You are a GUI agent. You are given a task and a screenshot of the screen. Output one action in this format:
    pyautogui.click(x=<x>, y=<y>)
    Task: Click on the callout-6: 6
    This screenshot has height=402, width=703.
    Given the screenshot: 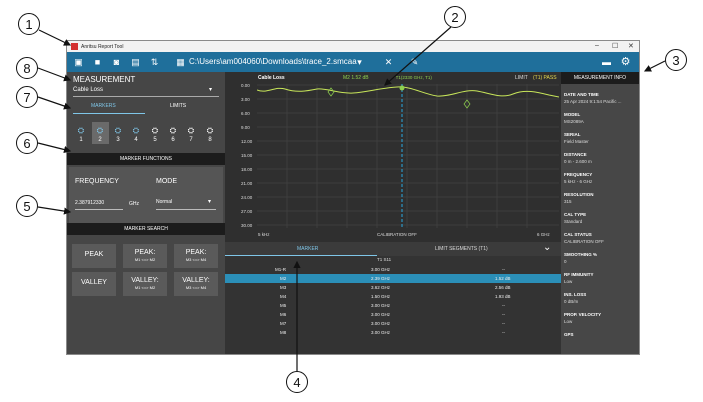 What is the action you would take?
    pyautogui.click(x=27, y=143)
    